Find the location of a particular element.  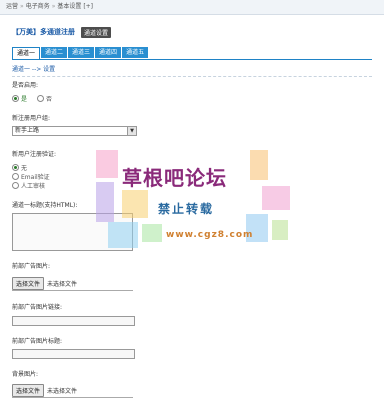

bg-image-file: 选择文件 未选择文件 is located at coordinates (72, 390).